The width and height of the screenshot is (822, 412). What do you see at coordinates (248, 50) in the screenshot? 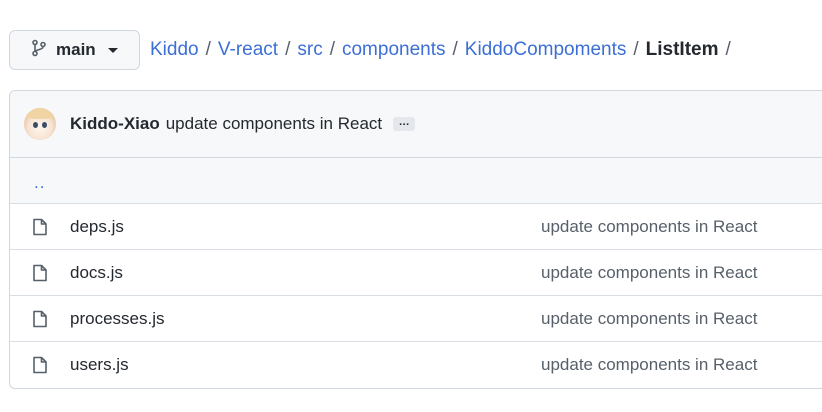
I see `breadcrumb-link-v-react: V-react` at bounding box center [248, 50].